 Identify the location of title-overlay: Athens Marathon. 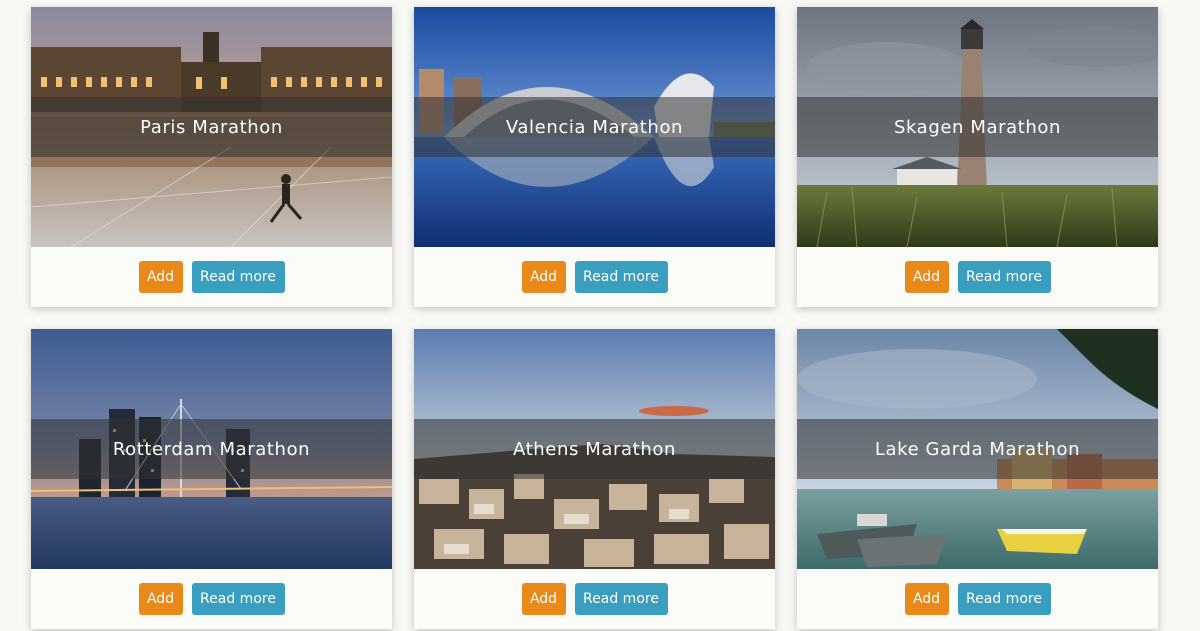
(594, 449).